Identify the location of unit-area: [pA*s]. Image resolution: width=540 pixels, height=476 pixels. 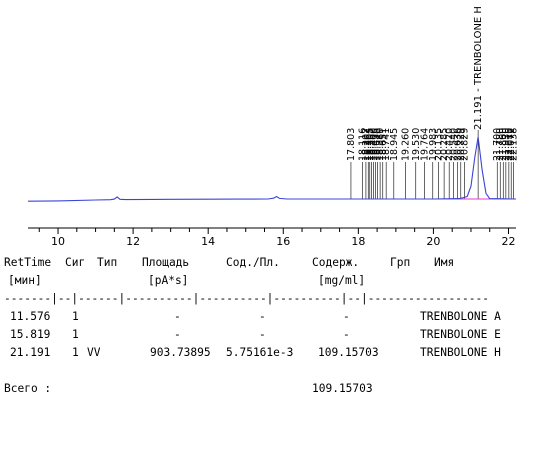
(168, 280).